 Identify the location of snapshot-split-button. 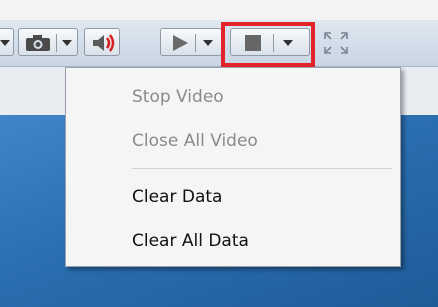
(48, 42).